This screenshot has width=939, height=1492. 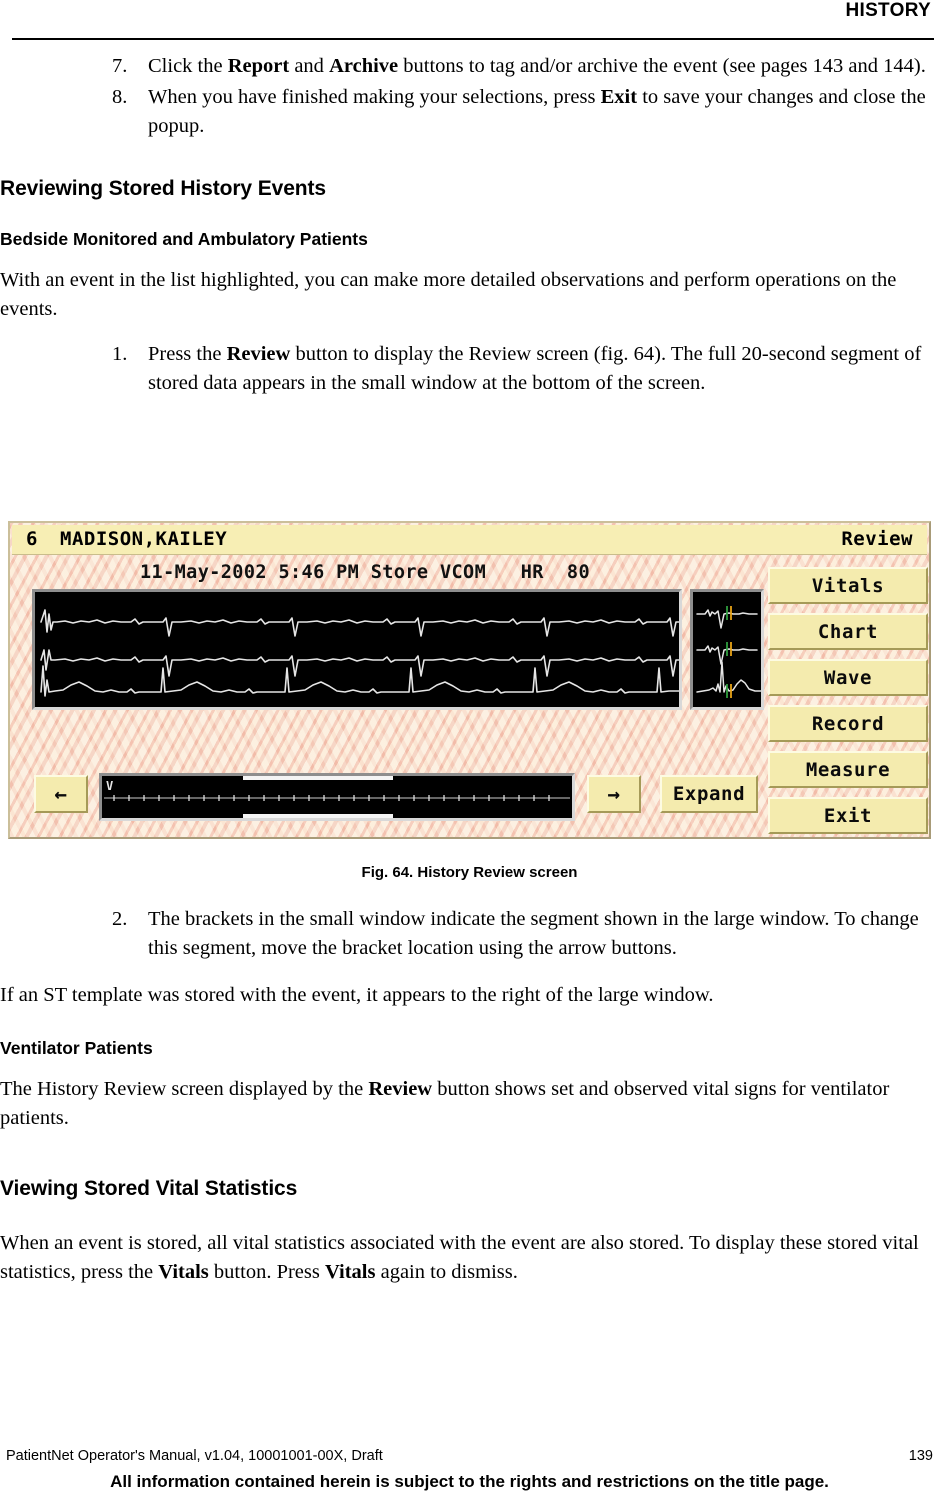 I want to click on overview-trace: V, so click(x=337, y=797).